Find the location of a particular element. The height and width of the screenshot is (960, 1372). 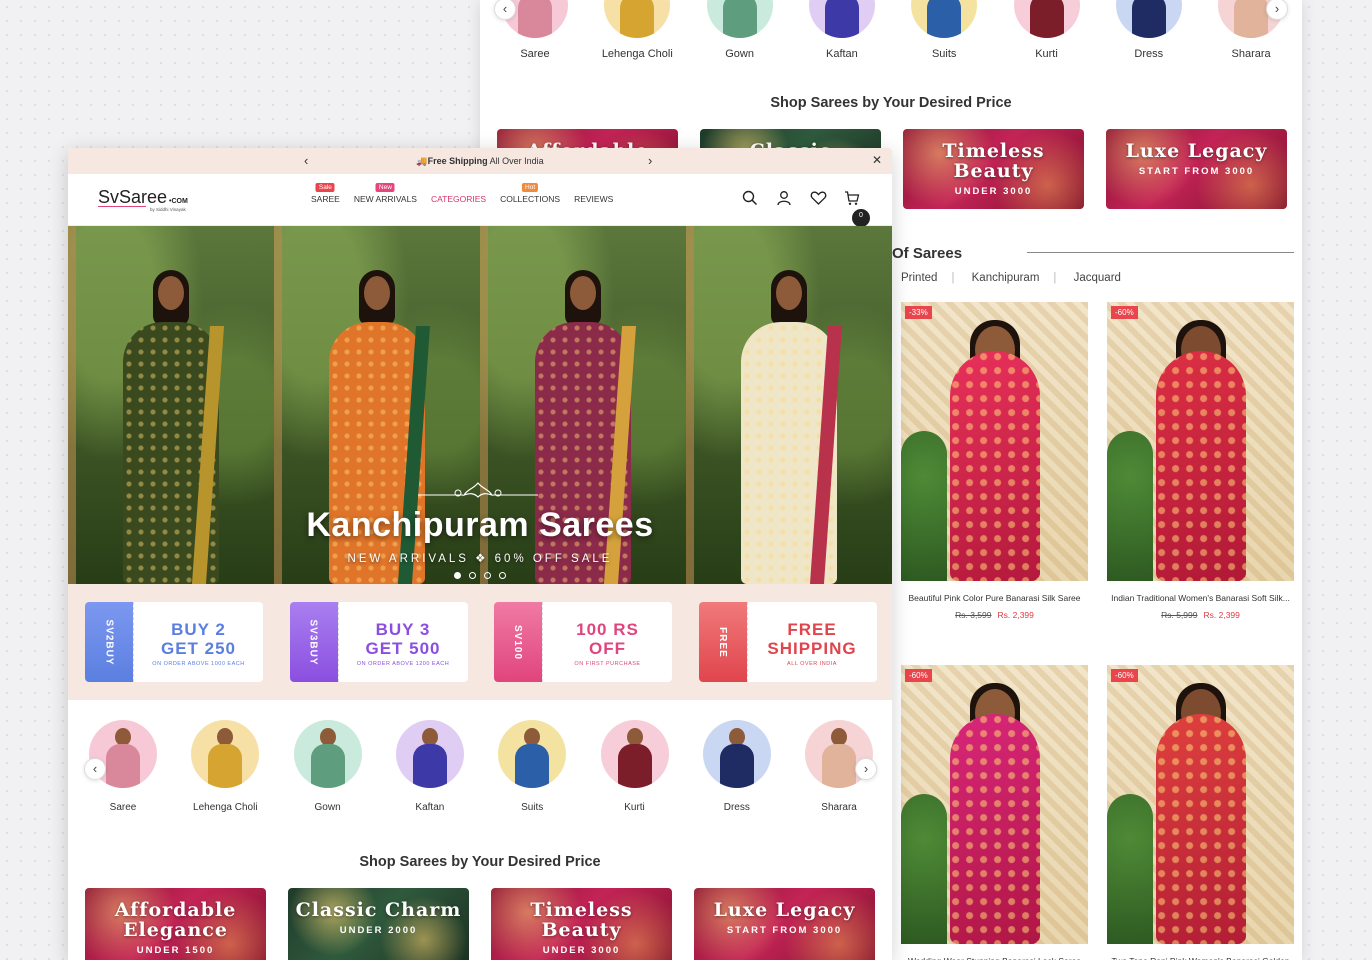

logo-byline: by Siddhi Vinayak is located at coordinates (168, 209).